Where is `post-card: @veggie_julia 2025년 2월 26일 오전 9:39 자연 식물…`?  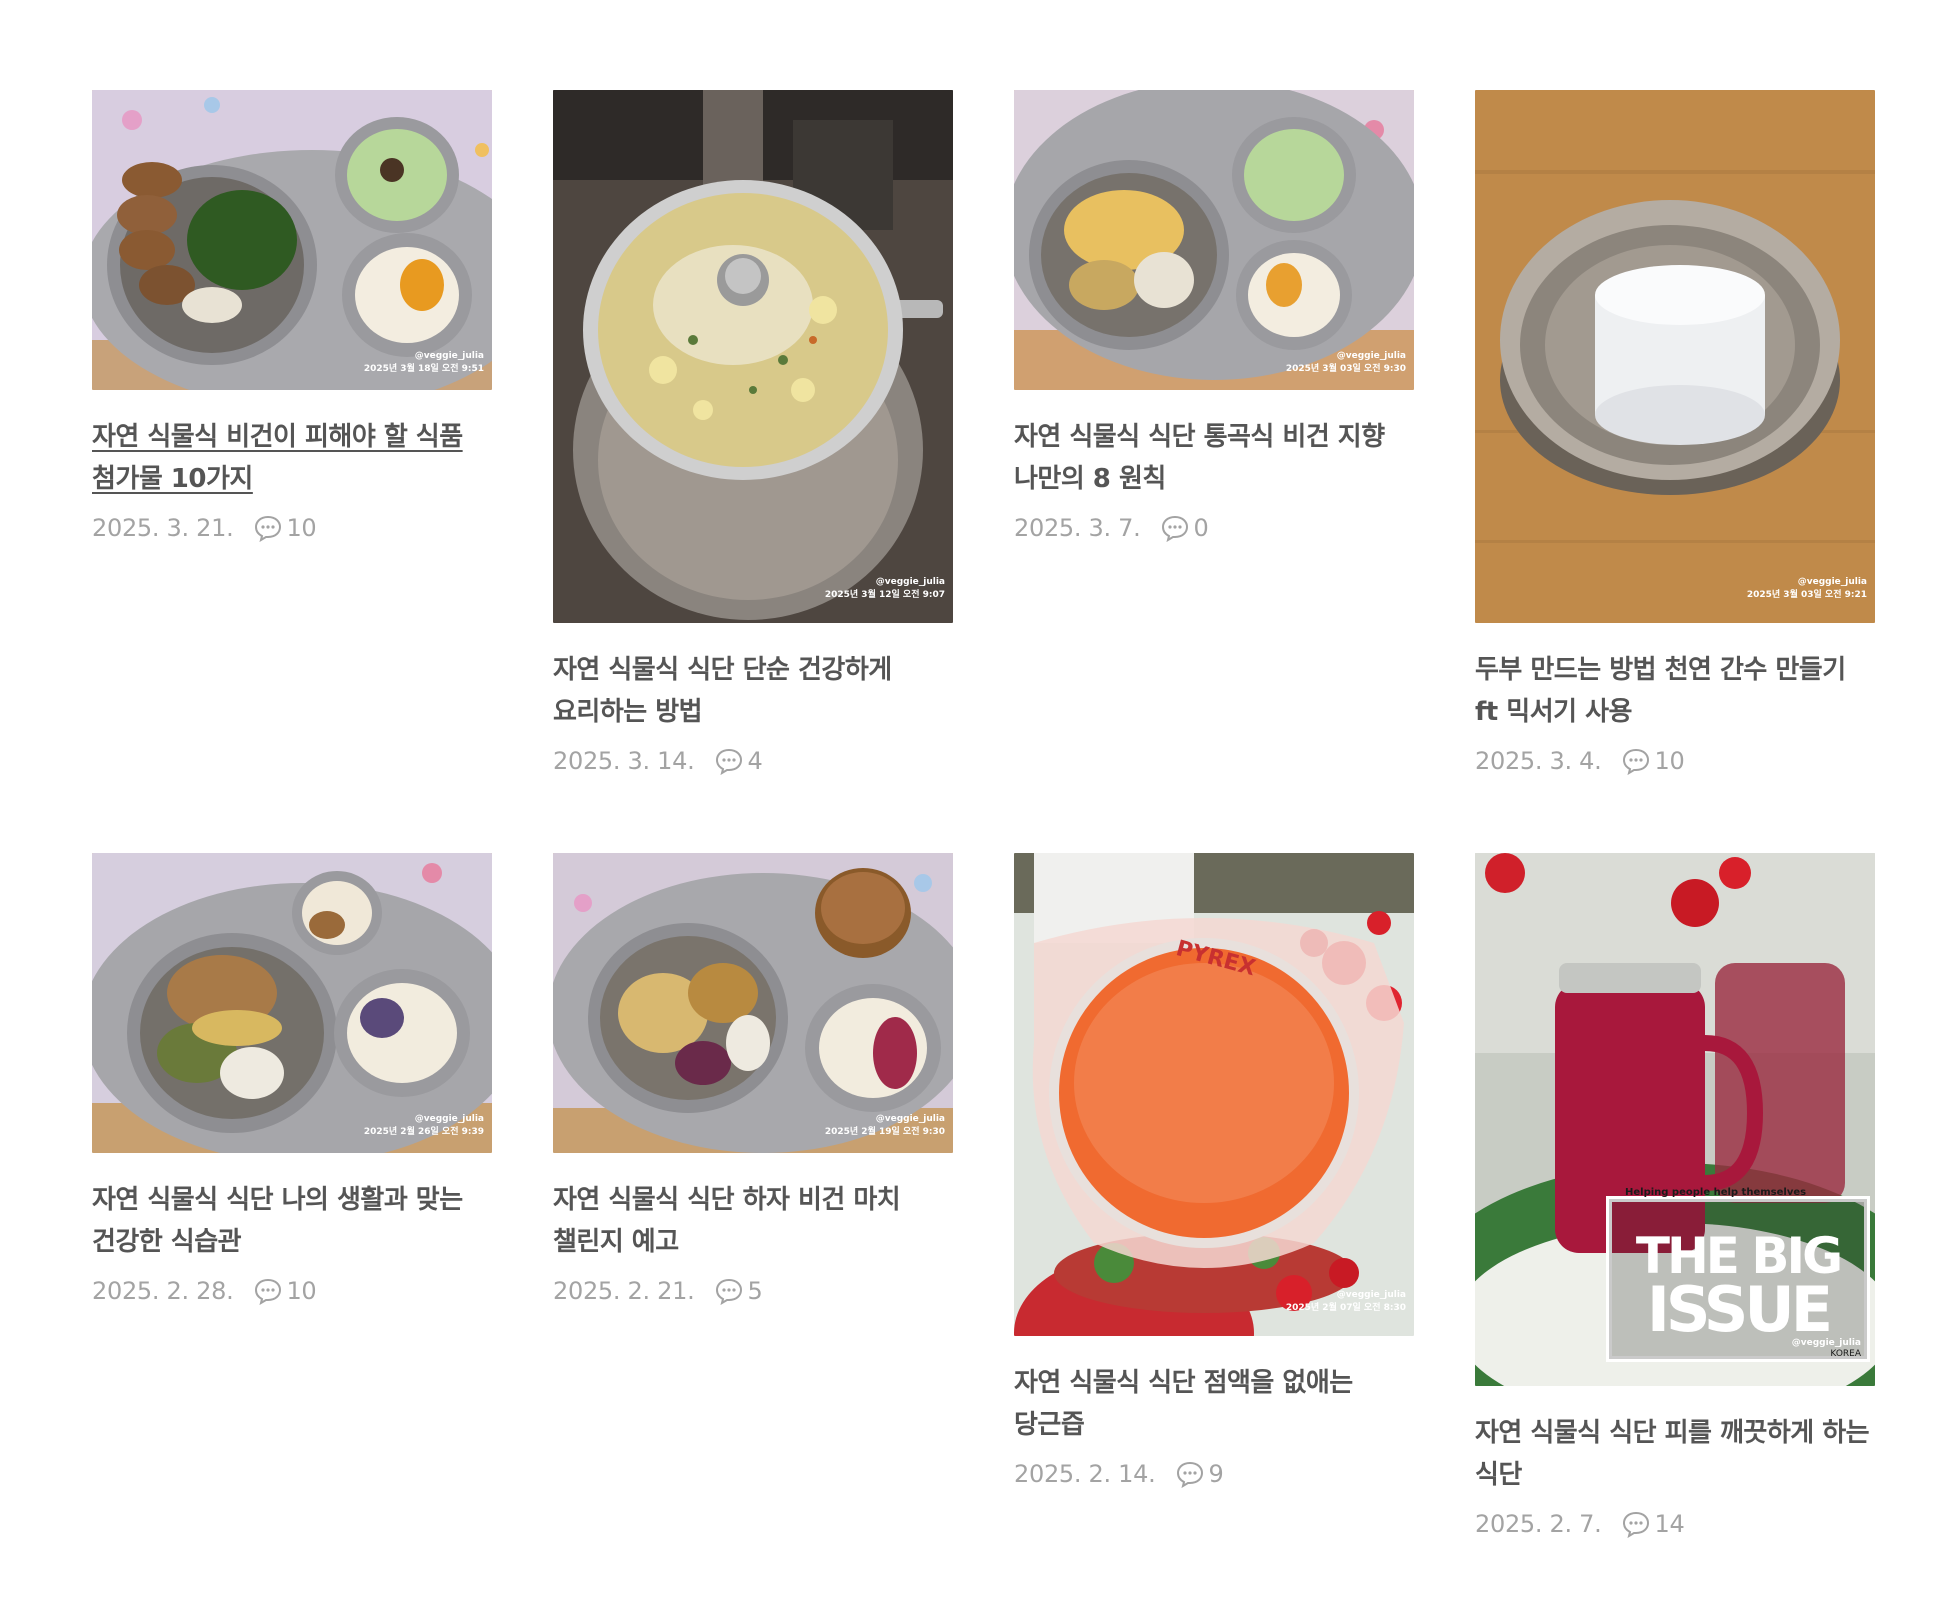 post-card: @veggie_julia 2025년 2월 26일 오전 9:39 자연 식물… is located at coordinates (292, 1080).